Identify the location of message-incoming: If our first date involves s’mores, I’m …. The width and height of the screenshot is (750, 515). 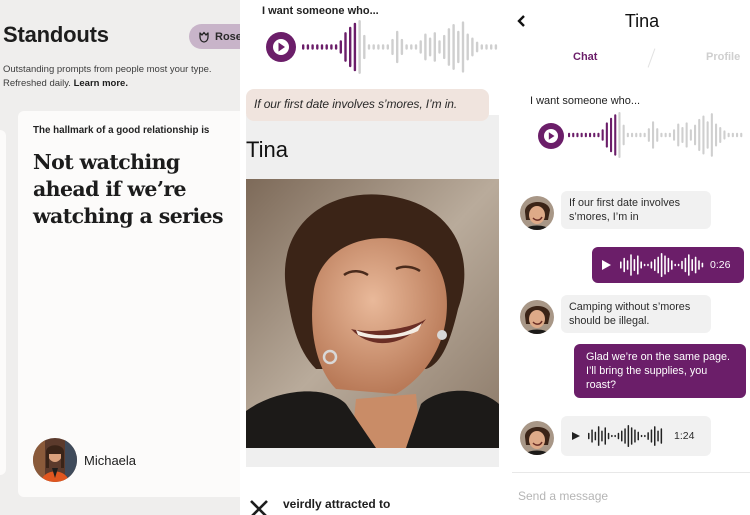
(636, 210).